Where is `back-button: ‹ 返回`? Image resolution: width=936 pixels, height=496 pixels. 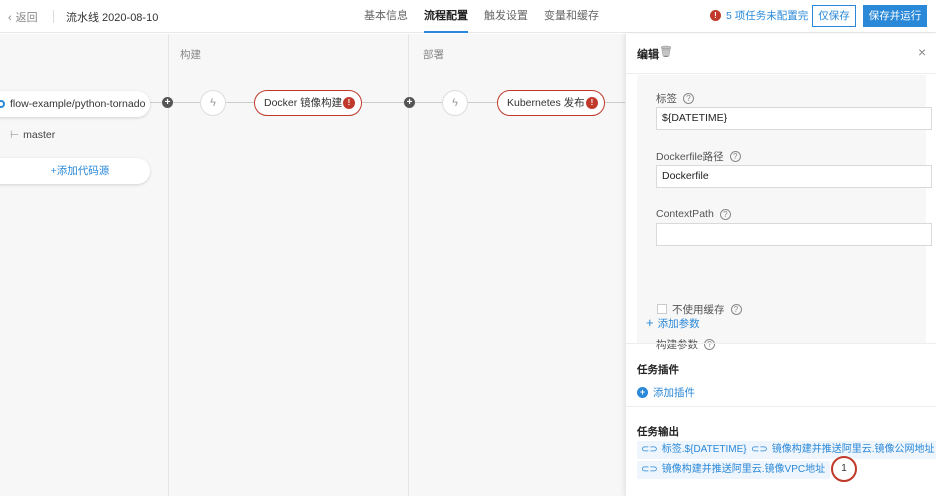
back-button: ‹ 返回 is located at coordinates (23, 17).